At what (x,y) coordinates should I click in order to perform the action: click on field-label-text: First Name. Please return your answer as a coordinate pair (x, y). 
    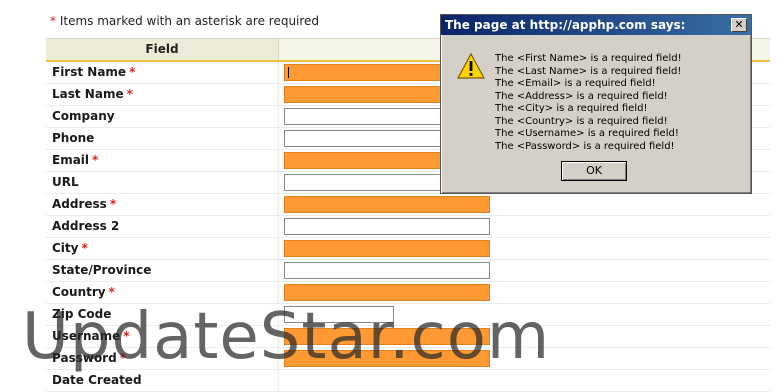
    Looking at the image, I should click on (89, 72).